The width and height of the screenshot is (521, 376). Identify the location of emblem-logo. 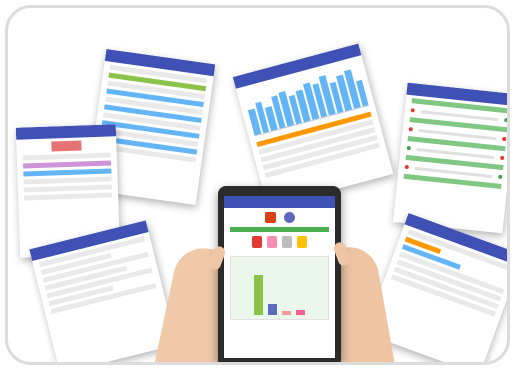
(270, 217).